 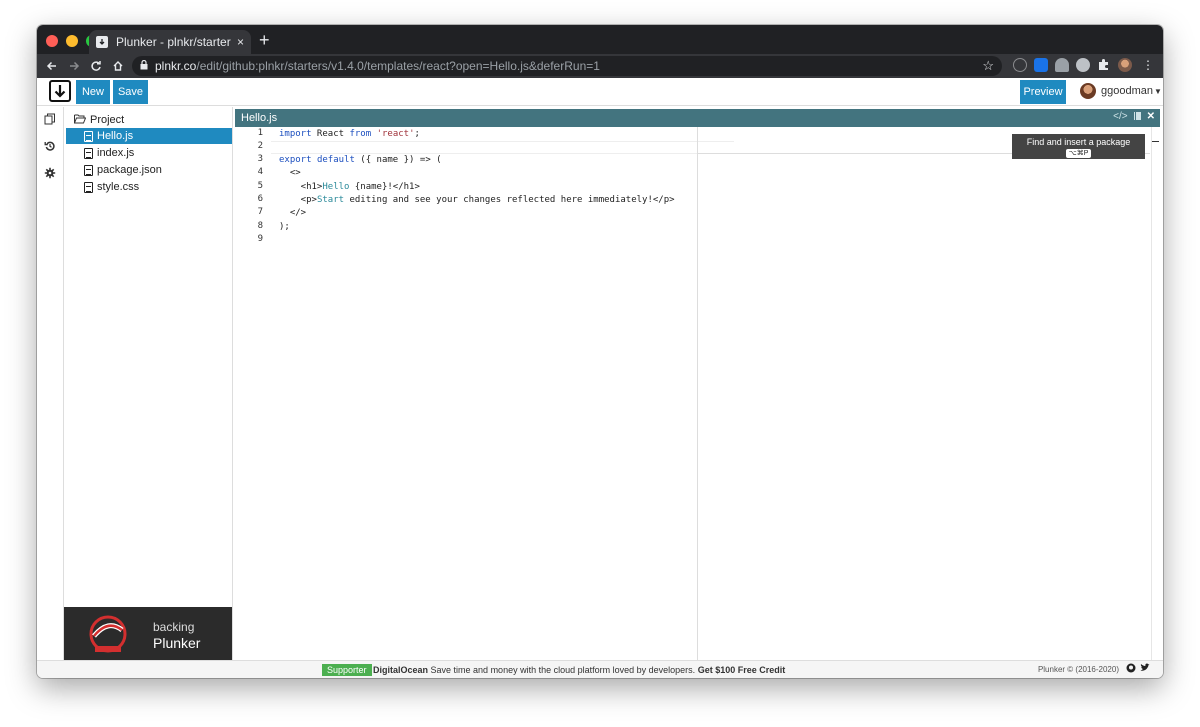 What do you see at coordinates (1127, 91) in the screenshot?
I see `username-label: ggoodman` at bounding box center [1127, 91].